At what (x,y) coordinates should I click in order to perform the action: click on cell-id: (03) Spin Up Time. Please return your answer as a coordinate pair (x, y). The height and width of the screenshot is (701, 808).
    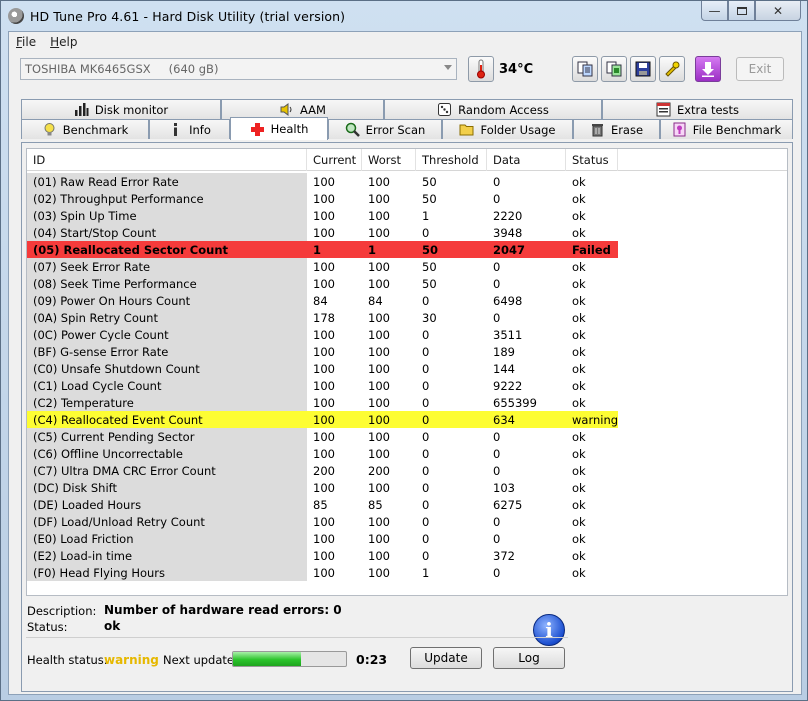
    Looking at the image, I should click on (167, 215).